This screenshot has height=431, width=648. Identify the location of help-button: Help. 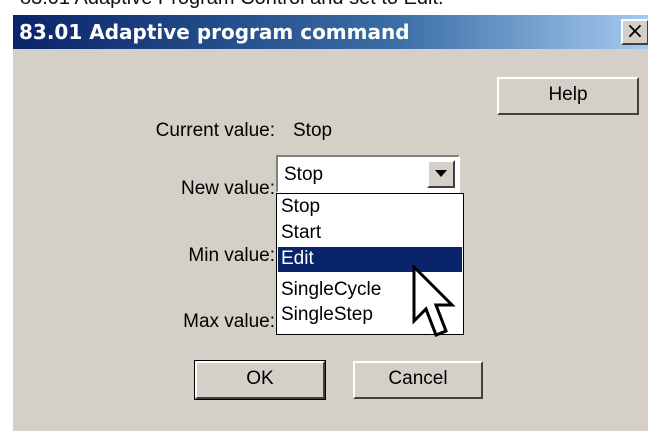
(568, 96).